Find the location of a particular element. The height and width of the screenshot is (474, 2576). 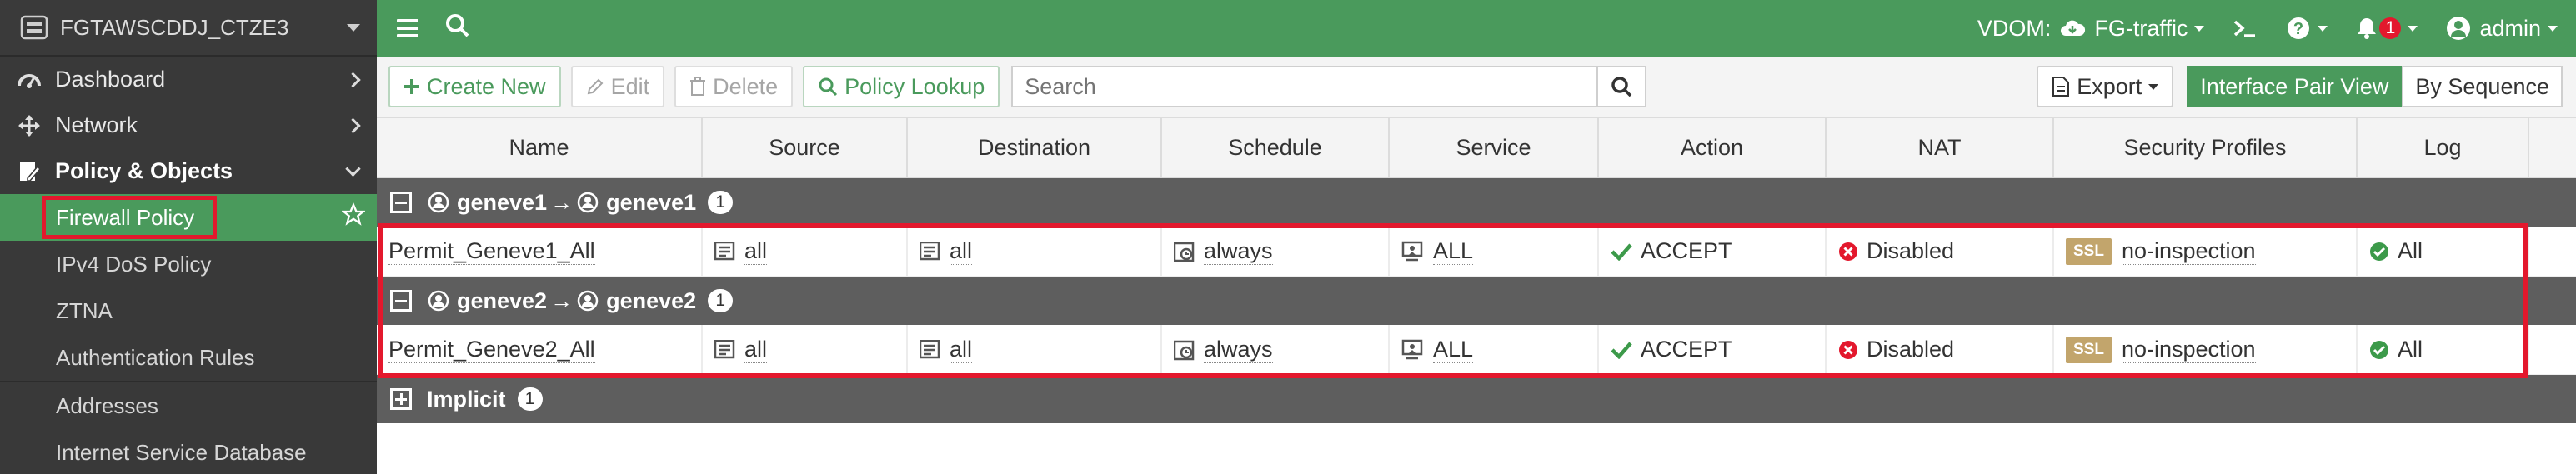

sidebar-item-dashboard: Dashboard is located at coordinates (188, 79).